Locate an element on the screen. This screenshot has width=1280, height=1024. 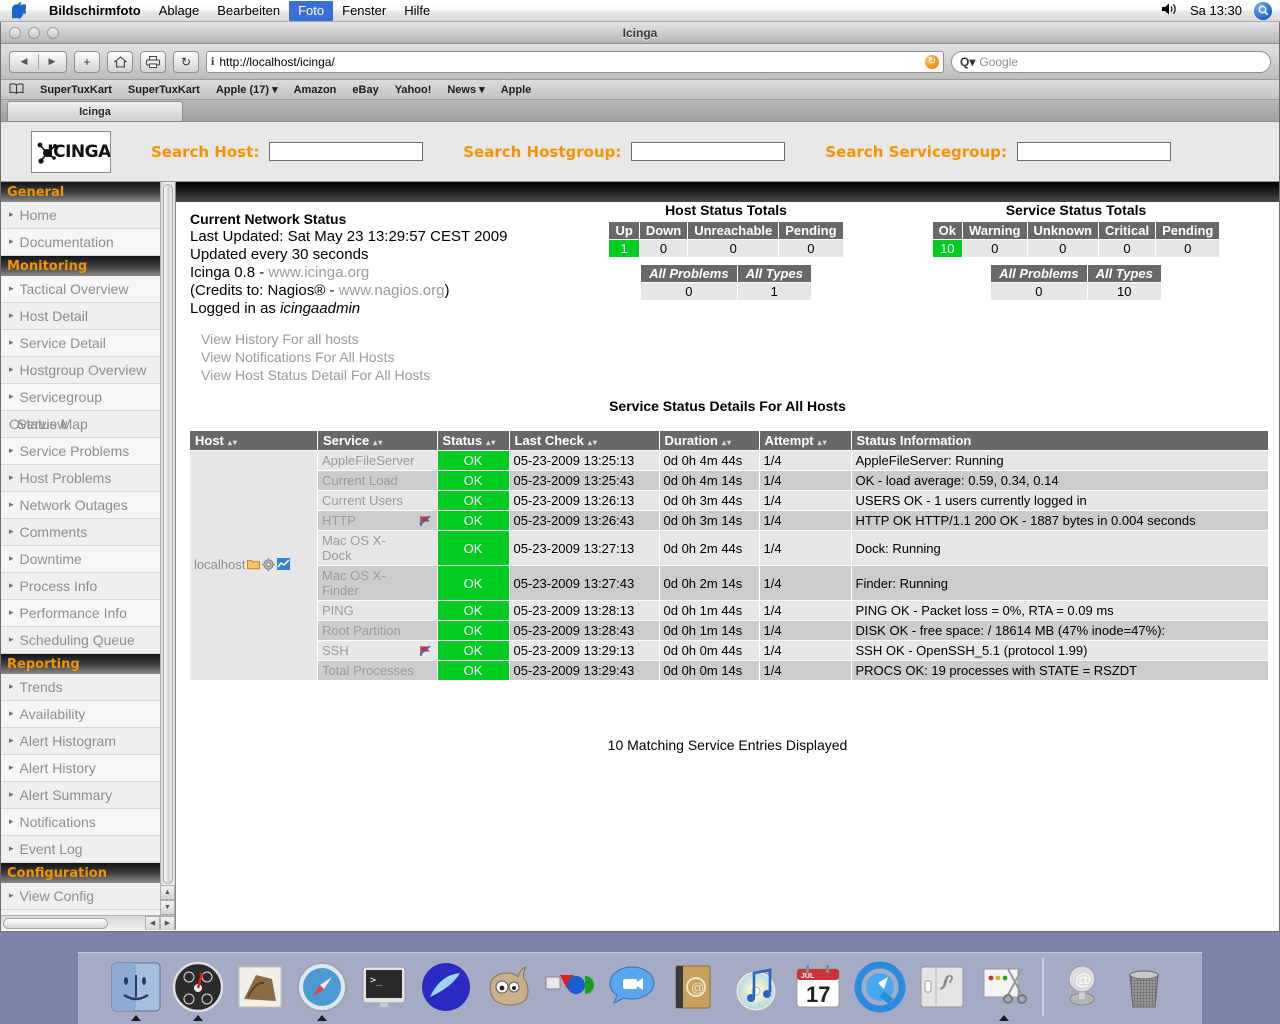
bookmark-apple: Apple is located at coordinates (516, 90).